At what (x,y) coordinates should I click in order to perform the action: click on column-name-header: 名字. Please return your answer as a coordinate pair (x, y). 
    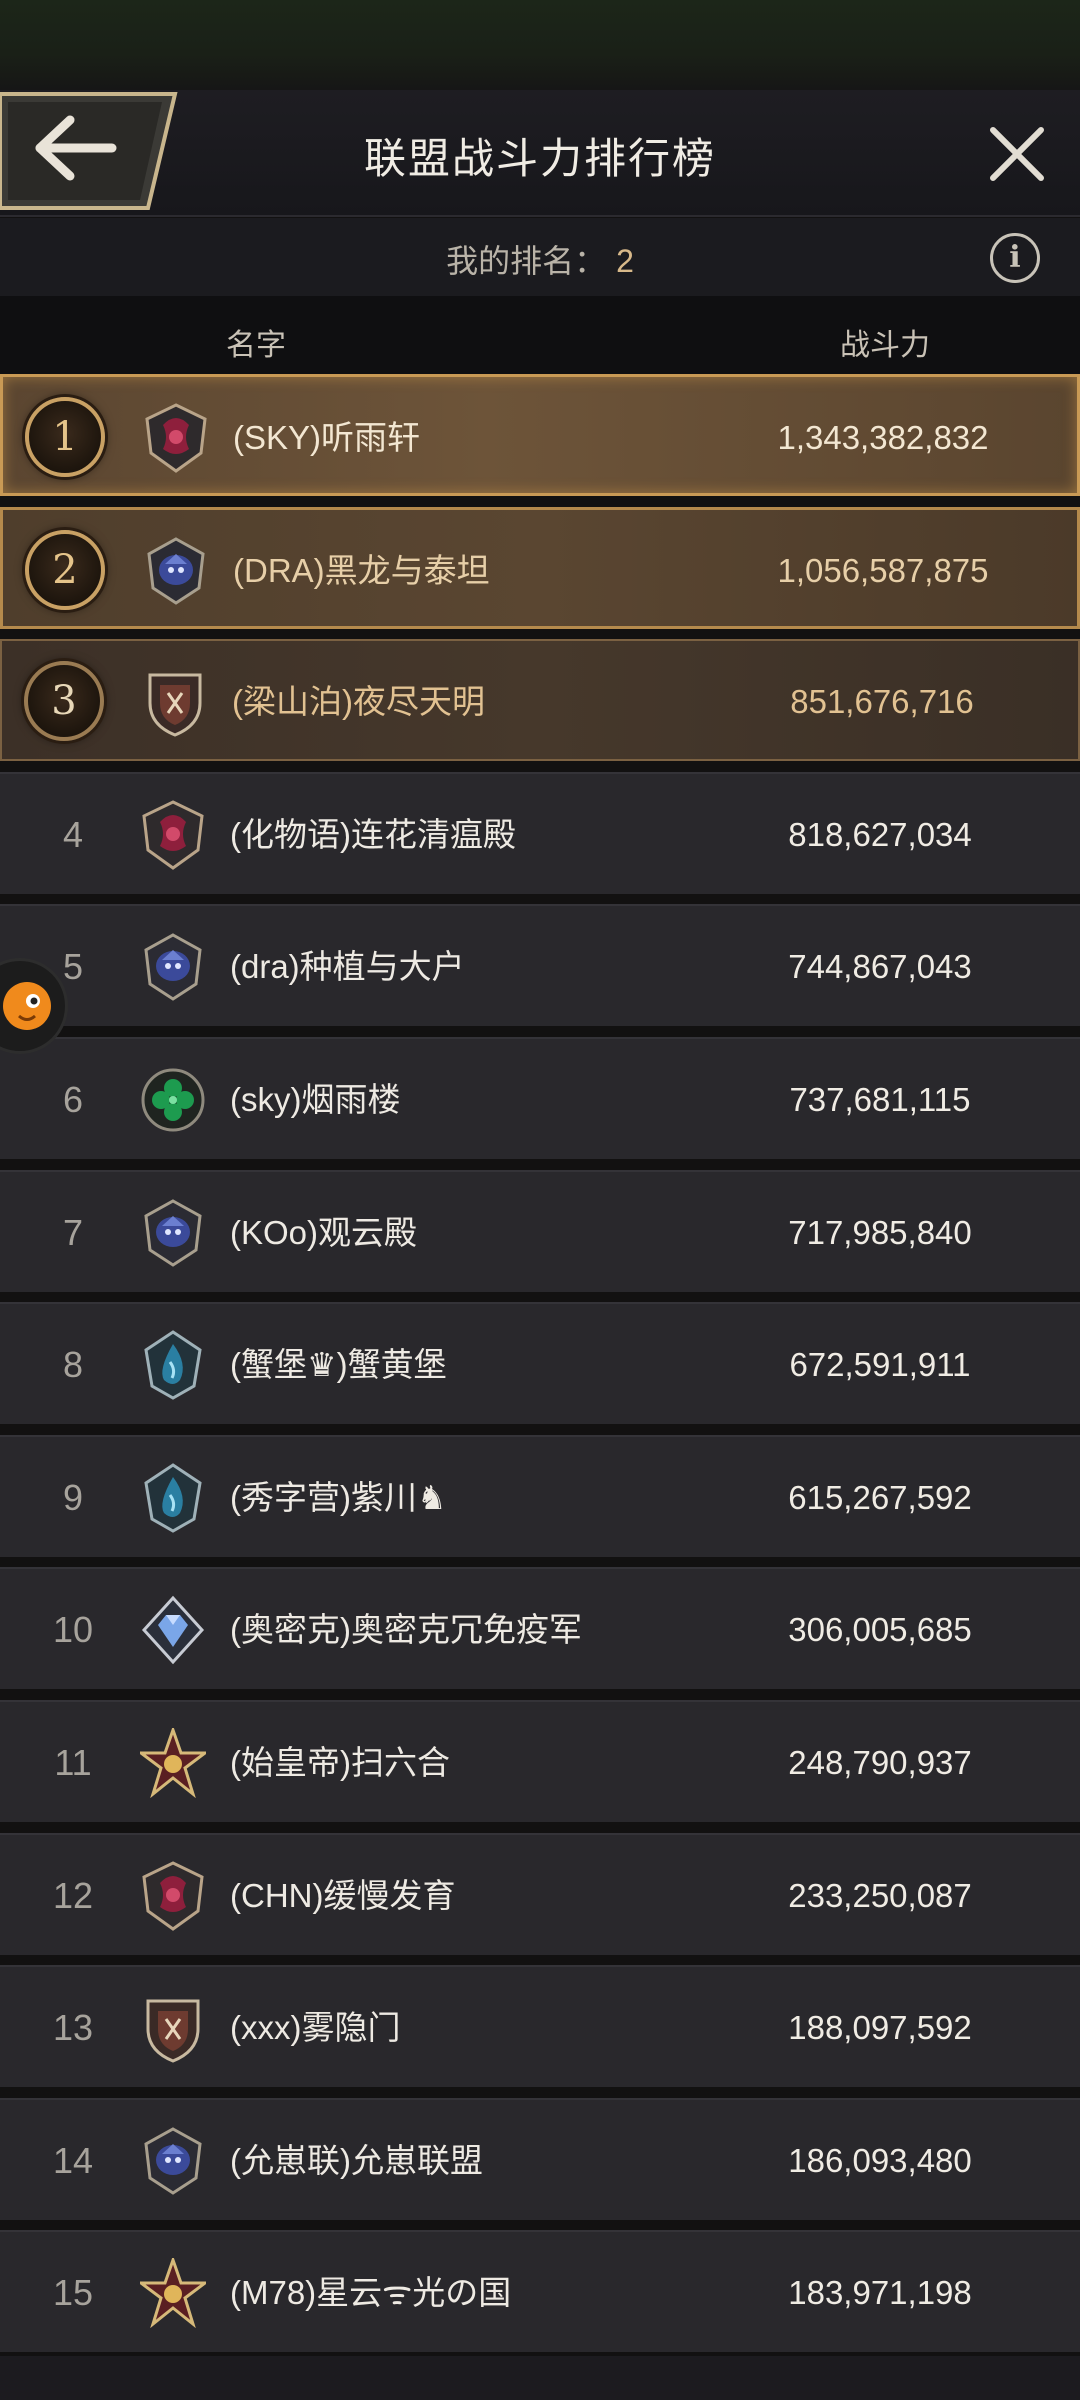
    Looking at the image, I should click on (256, 345).